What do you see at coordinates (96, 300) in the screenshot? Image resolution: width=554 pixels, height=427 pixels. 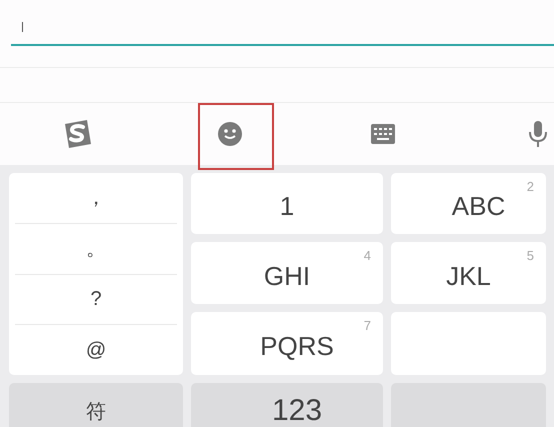 I see `symbol-key: ?` at bounding box center [96, 300].